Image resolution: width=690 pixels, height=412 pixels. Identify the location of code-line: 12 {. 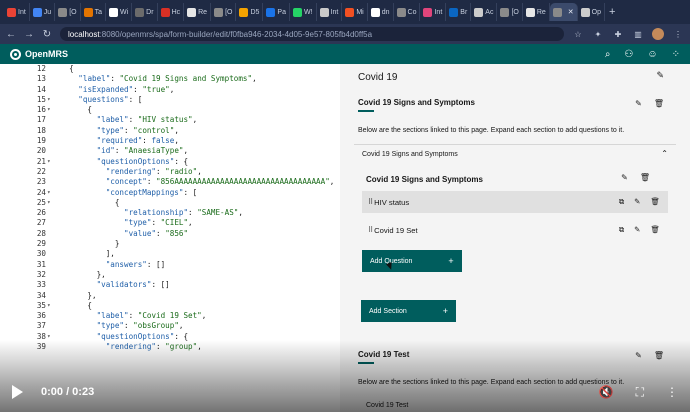
(170, 69).